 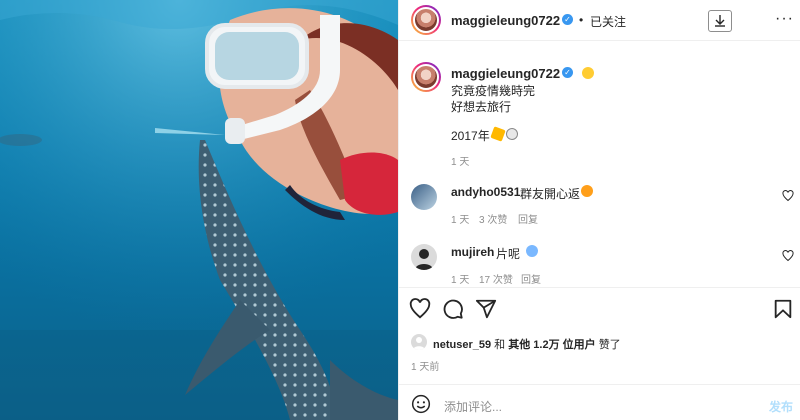 I want to click on comment-text: 片呢, so click(x=508, y=254).